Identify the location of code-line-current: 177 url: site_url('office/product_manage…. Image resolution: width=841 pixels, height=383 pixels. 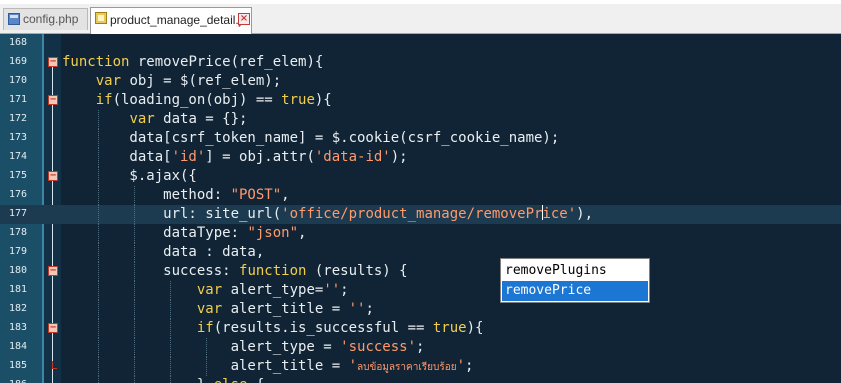
(420, 214).